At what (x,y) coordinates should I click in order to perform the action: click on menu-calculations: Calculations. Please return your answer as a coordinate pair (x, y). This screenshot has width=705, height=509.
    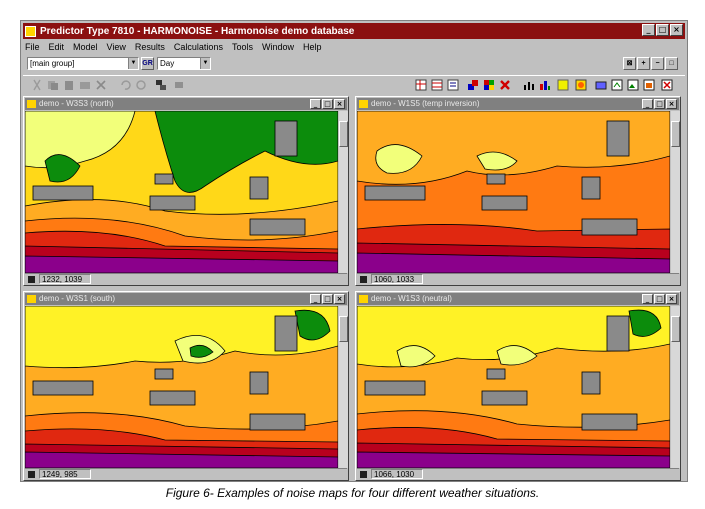
    Looking at the image, I should click on (198, 47).